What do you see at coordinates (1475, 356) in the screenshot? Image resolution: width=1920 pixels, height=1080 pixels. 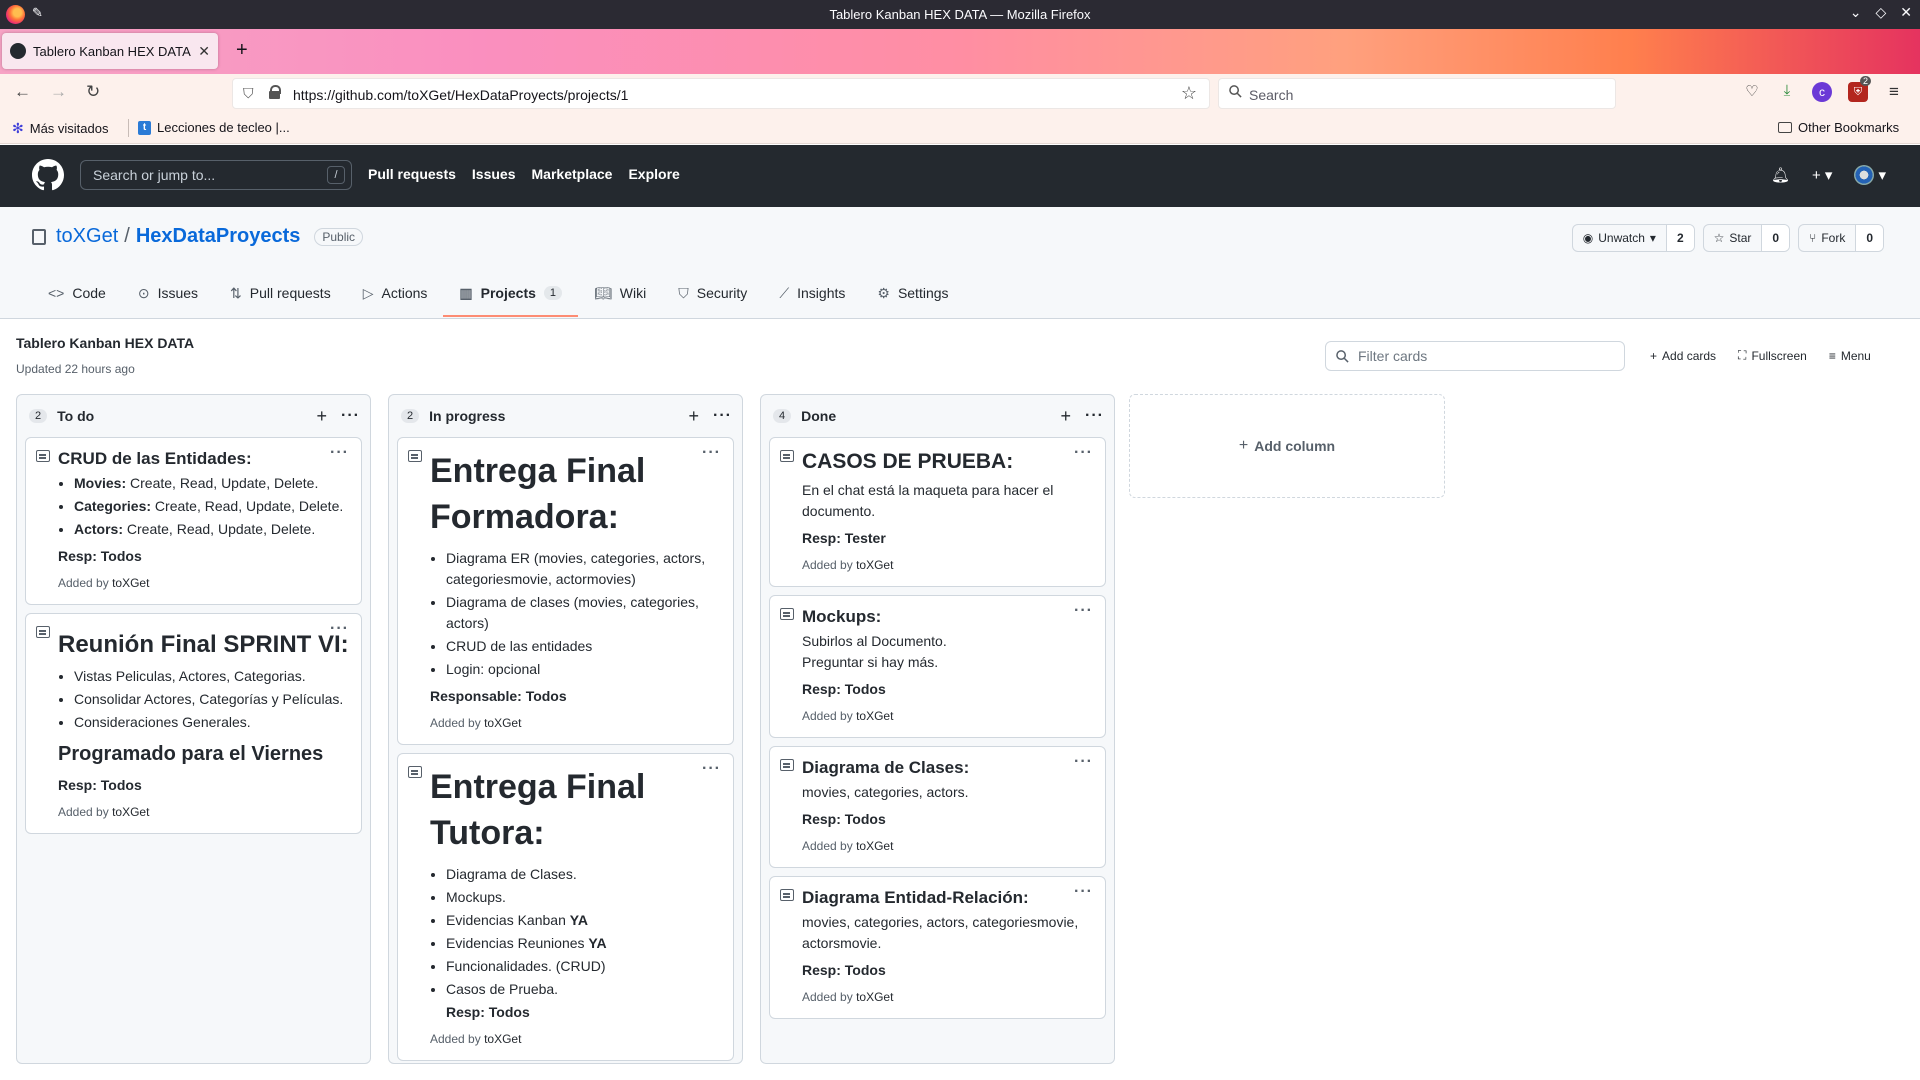 I see `filter-cards-input: Filter cards` at bounding box center [1475, 356].